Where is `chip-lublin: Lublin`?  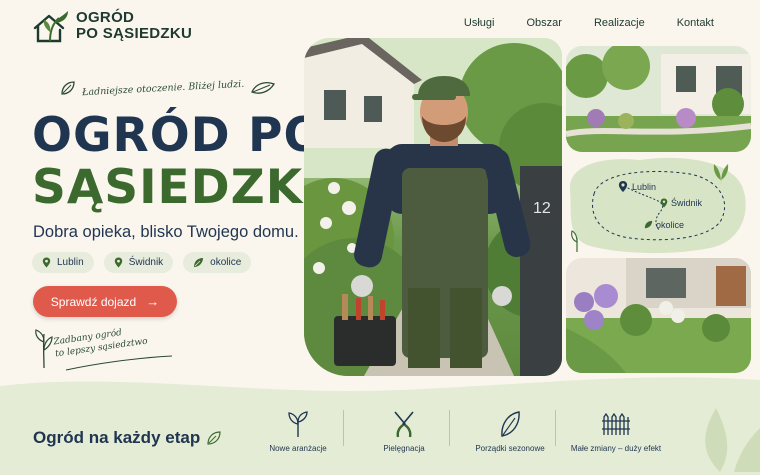 chip-lublin: Lublin is located at coordinates (63, 262).